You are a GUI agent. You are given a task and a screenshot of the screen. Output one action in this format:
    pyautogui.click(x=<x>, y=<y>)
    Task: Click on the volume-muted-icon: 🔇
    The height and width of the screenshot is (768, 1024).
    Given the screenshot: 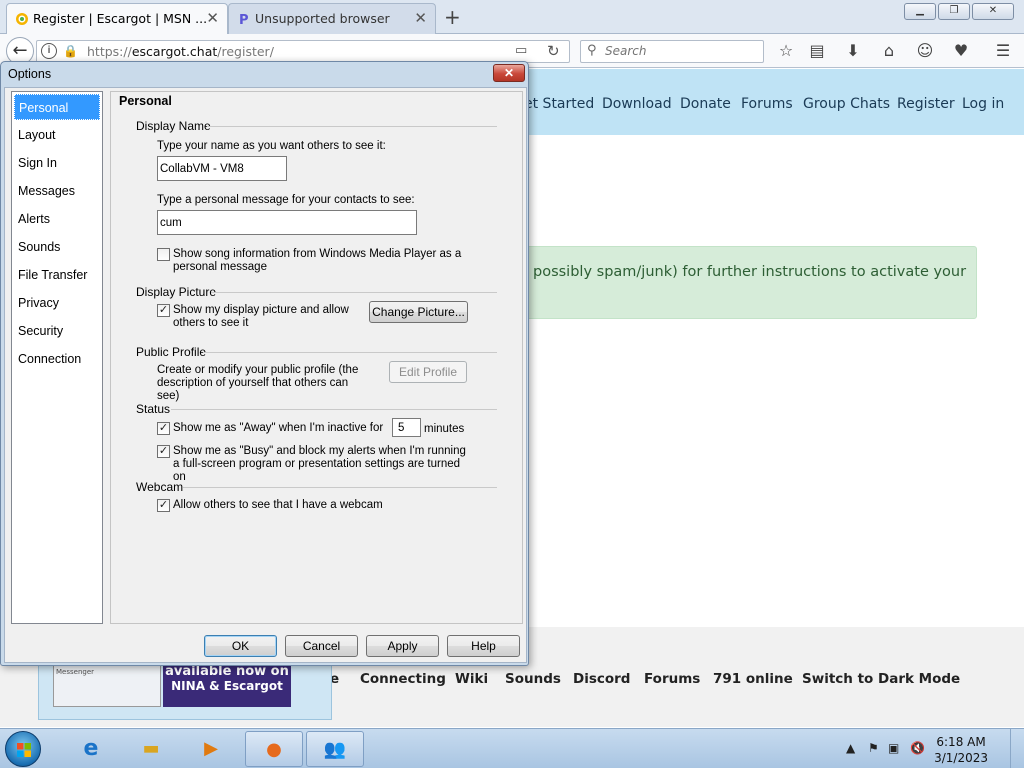 What is the action you would take?
    pyautogui.click(x=917, y=748)
    